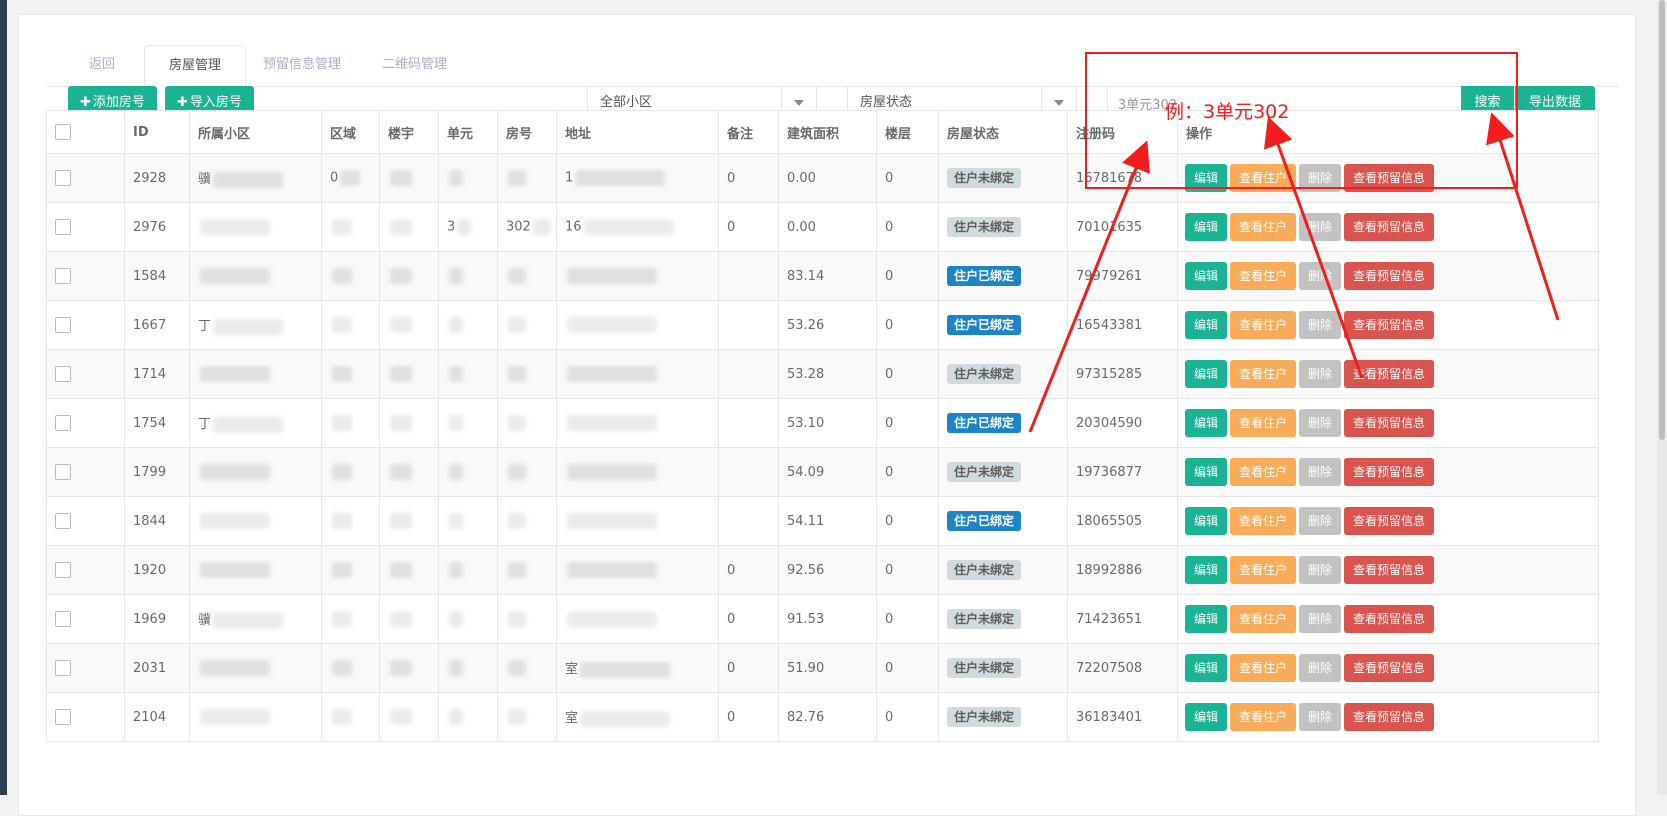  Describe the element at coordinates (409, 132) in the screenshot. I see `col-header: 楼宇` at that location.